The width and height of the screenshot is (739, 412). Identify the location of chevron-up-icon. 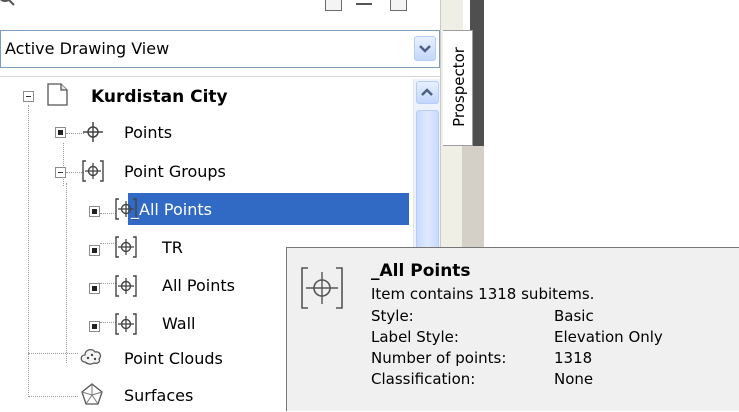
(427, 92).